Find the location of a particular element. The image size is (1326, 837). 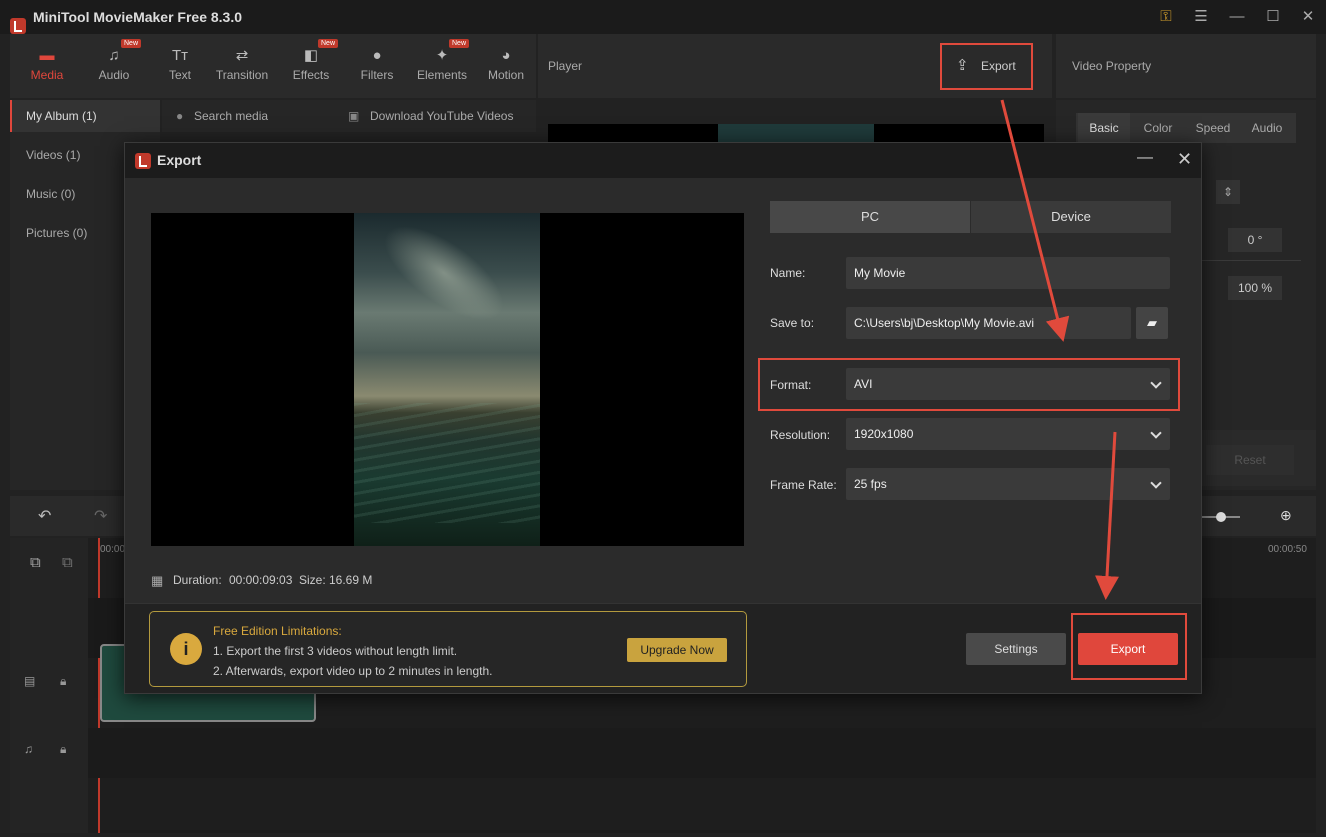

tool-label: Motion is located at coordinates (506, 75).